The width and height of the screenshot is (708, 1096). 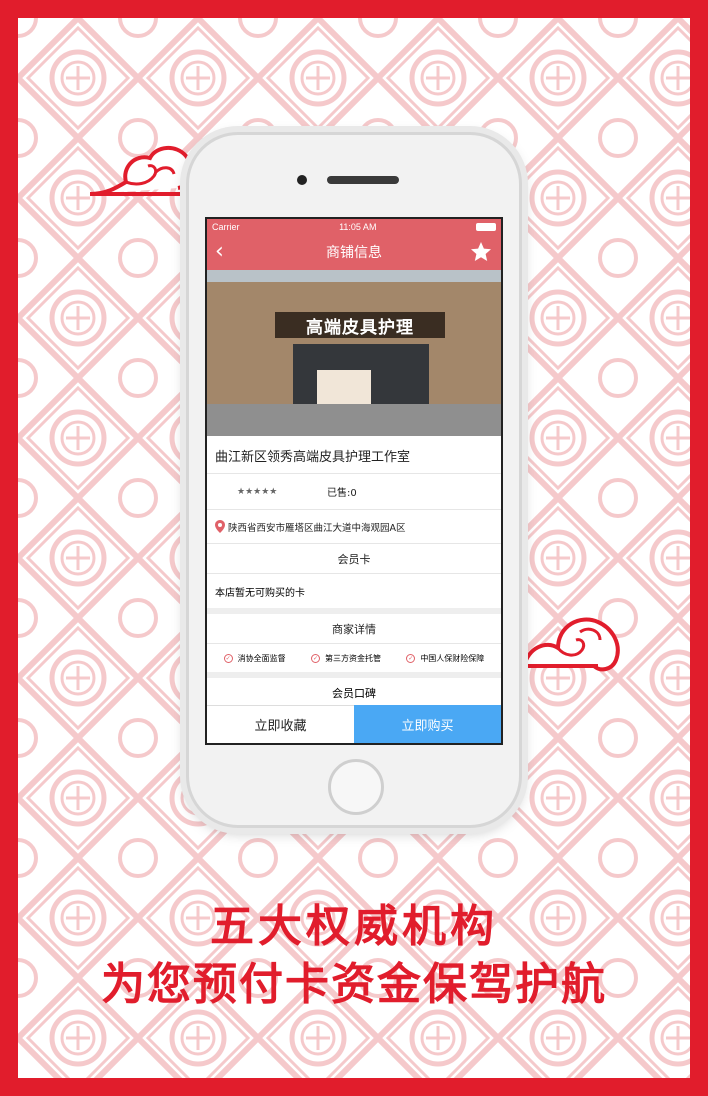 I want to click on phone-speaker, so click(x=363, y=180).